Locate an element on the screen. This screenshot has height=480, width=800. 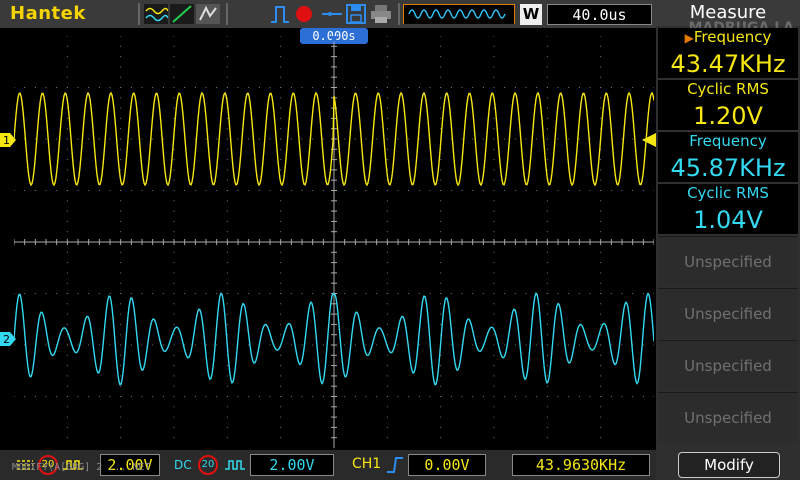
print-icon is located at coordinates (381, 14).